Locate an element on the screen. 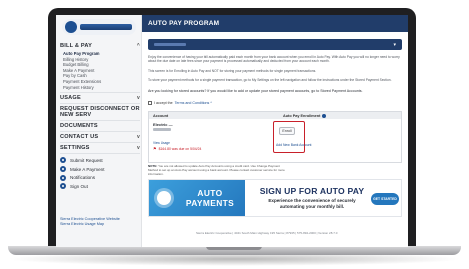 The width and height of the screenshot is (469, 269). col-account: Account is located at coordinates (161, 115).